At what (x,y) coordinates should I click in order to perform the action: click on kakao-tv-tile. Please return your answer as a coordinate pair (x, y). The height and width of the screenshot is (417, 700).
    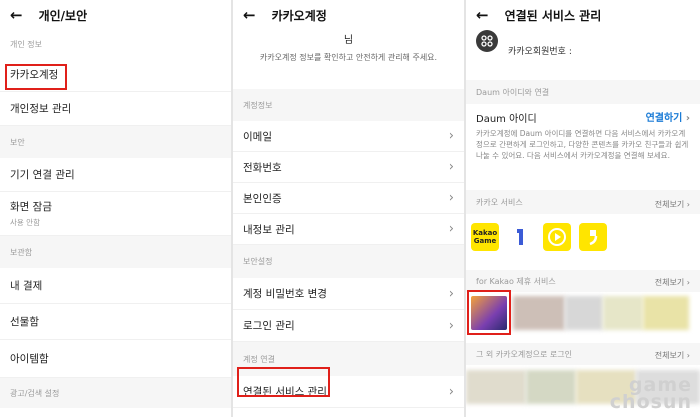
    Looking at the image, I should click on (557, 237).